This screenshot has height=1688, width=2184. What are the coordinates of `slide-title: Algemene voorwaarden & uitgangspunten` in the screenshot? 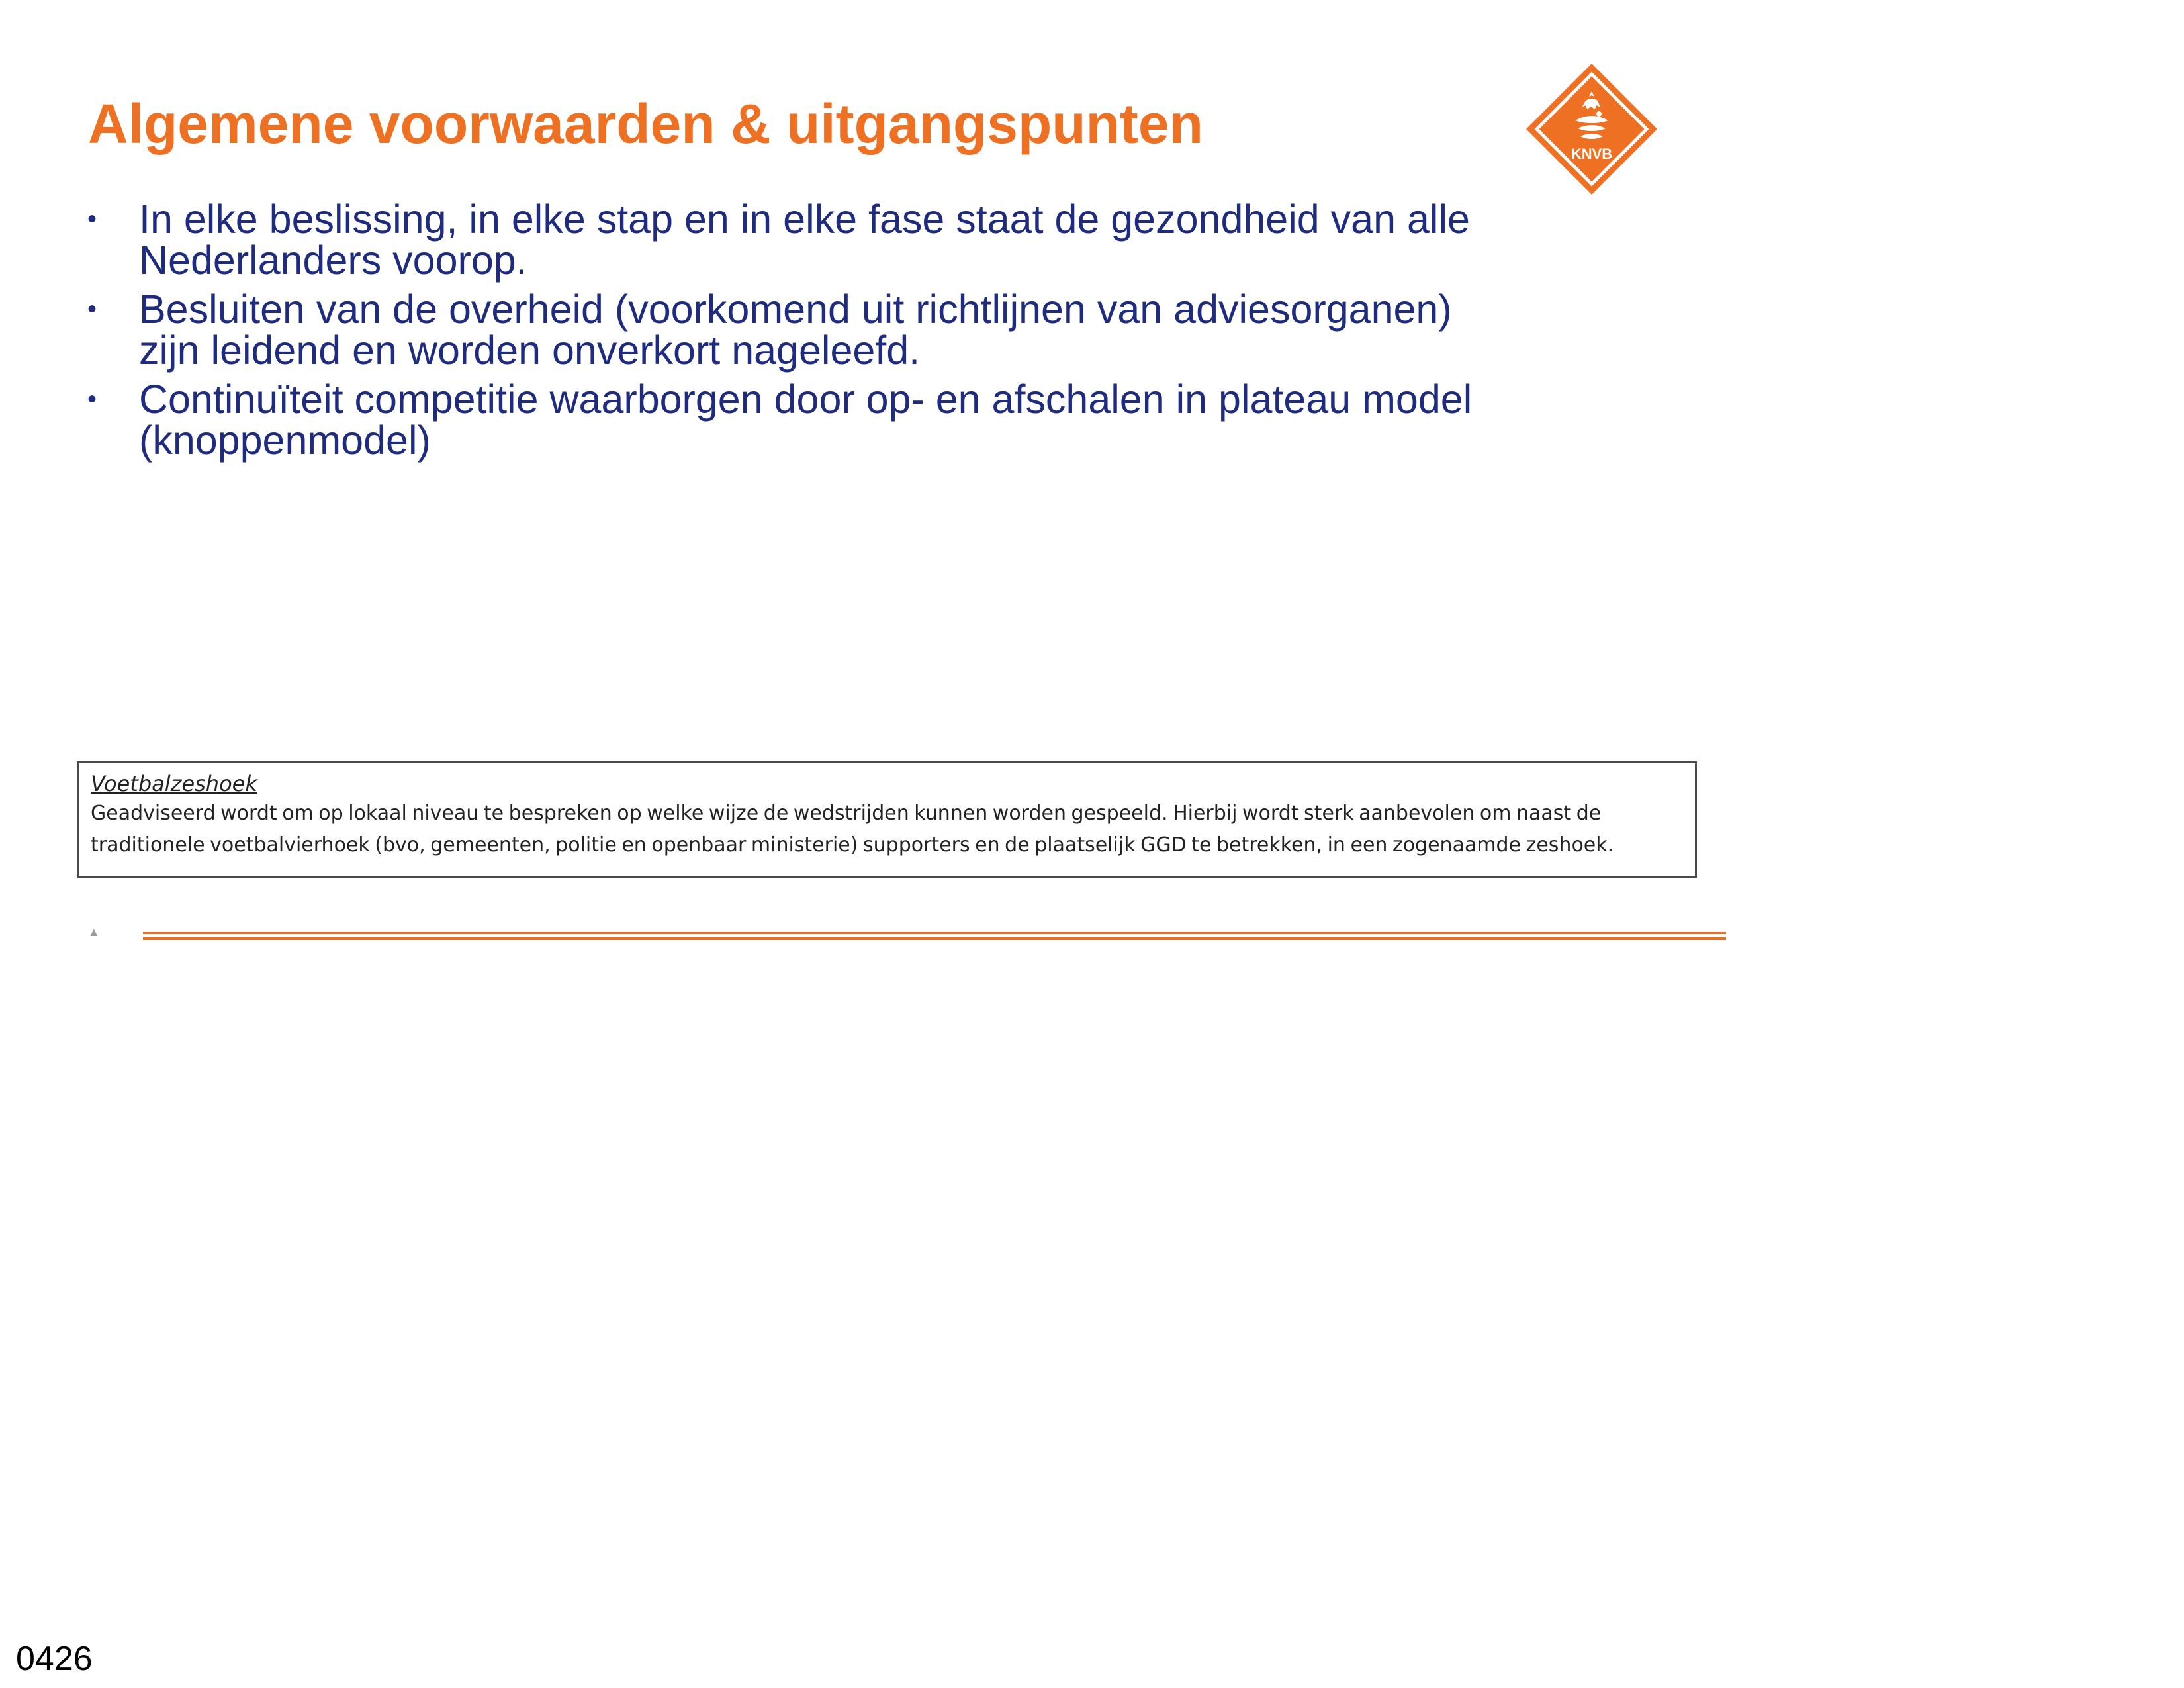 It's located at (645, 124).